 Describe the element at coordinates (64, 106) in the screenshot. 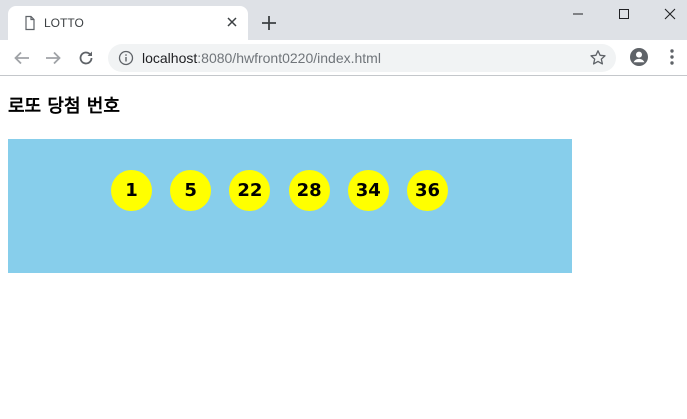

I see `page-heading: 로또 당첨 번호` at that location.